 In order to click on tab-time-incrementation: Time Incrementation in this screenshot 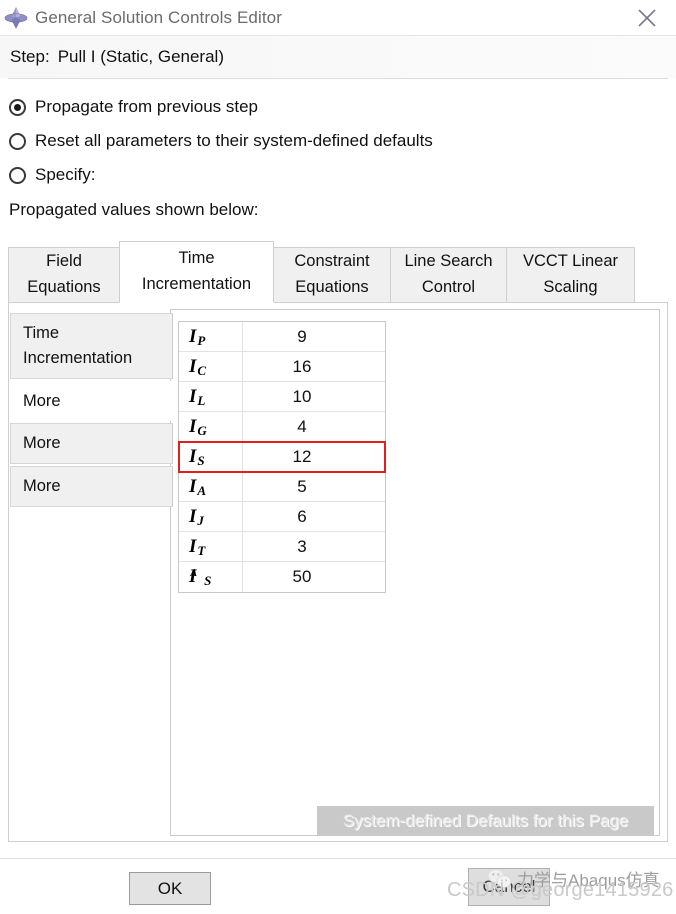, I will do `click(196, 272)`.